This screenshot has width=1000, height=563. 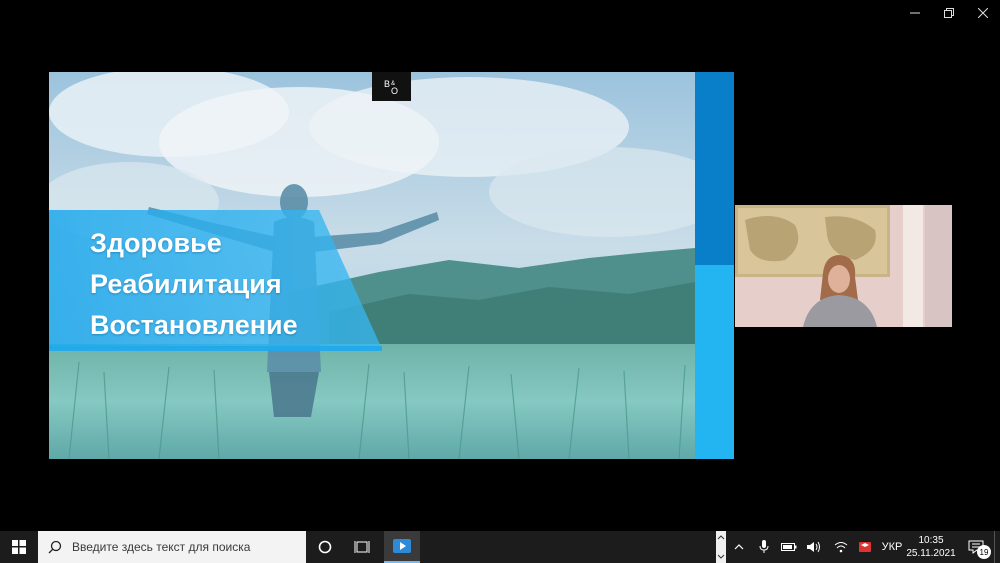 I want to click on microphone-tray-button, so click(x=764, y=547).